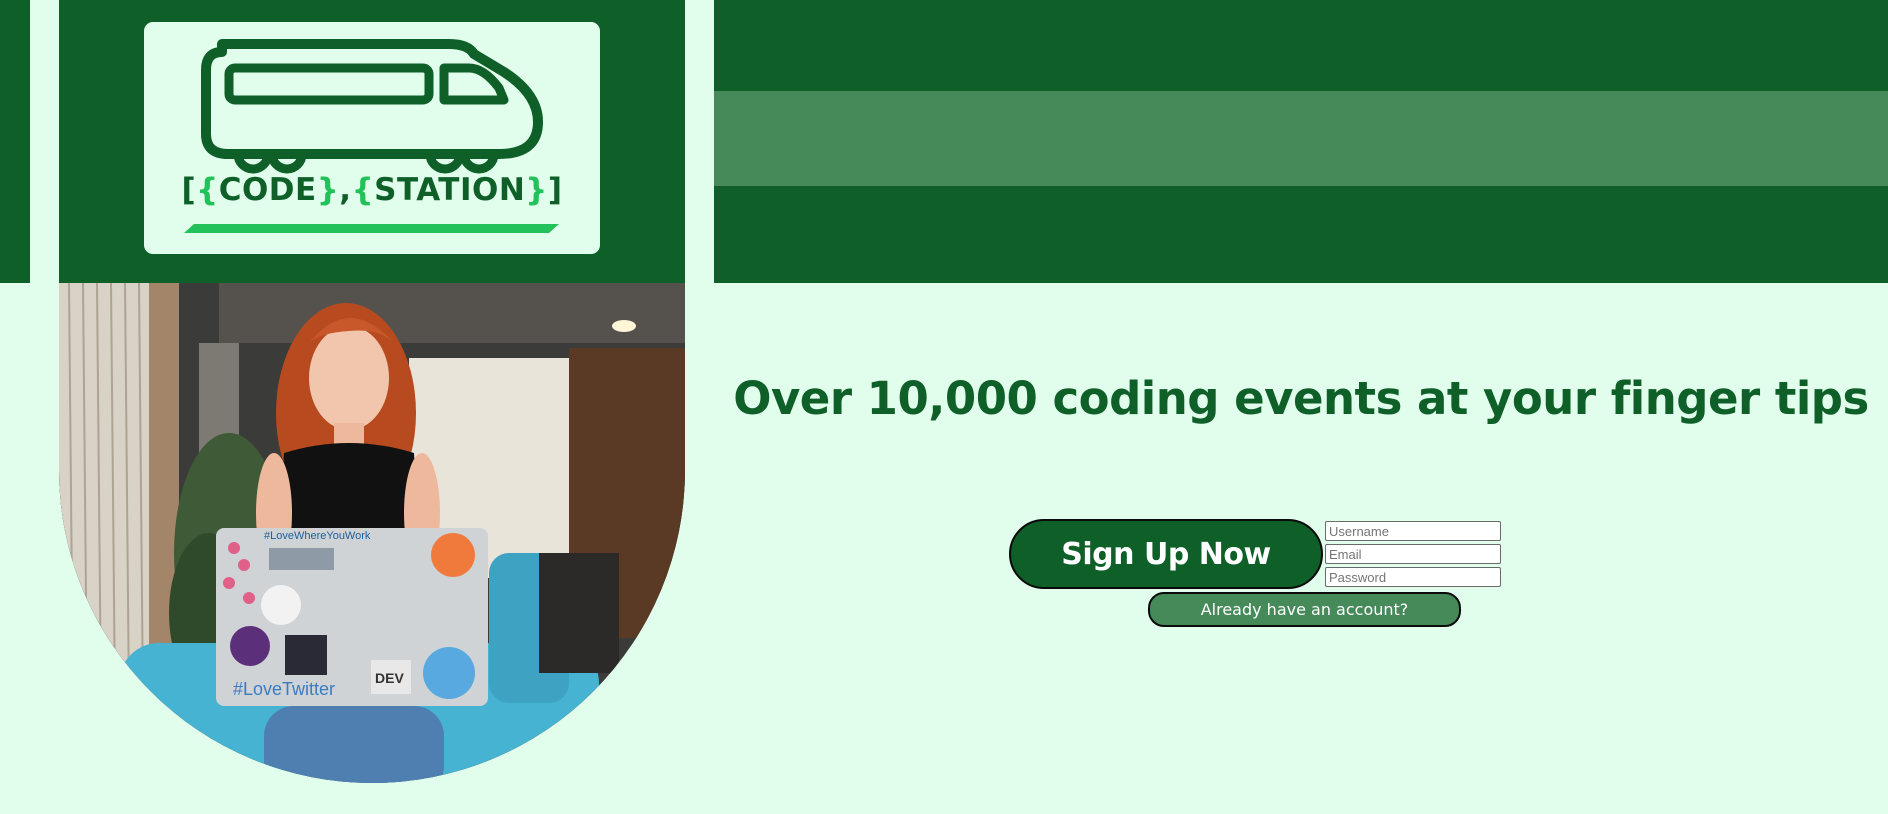 The width and height of the screenshot is (1888, 814). I want to click on logo: [{CODE},{STATION}], so click(372, 138).